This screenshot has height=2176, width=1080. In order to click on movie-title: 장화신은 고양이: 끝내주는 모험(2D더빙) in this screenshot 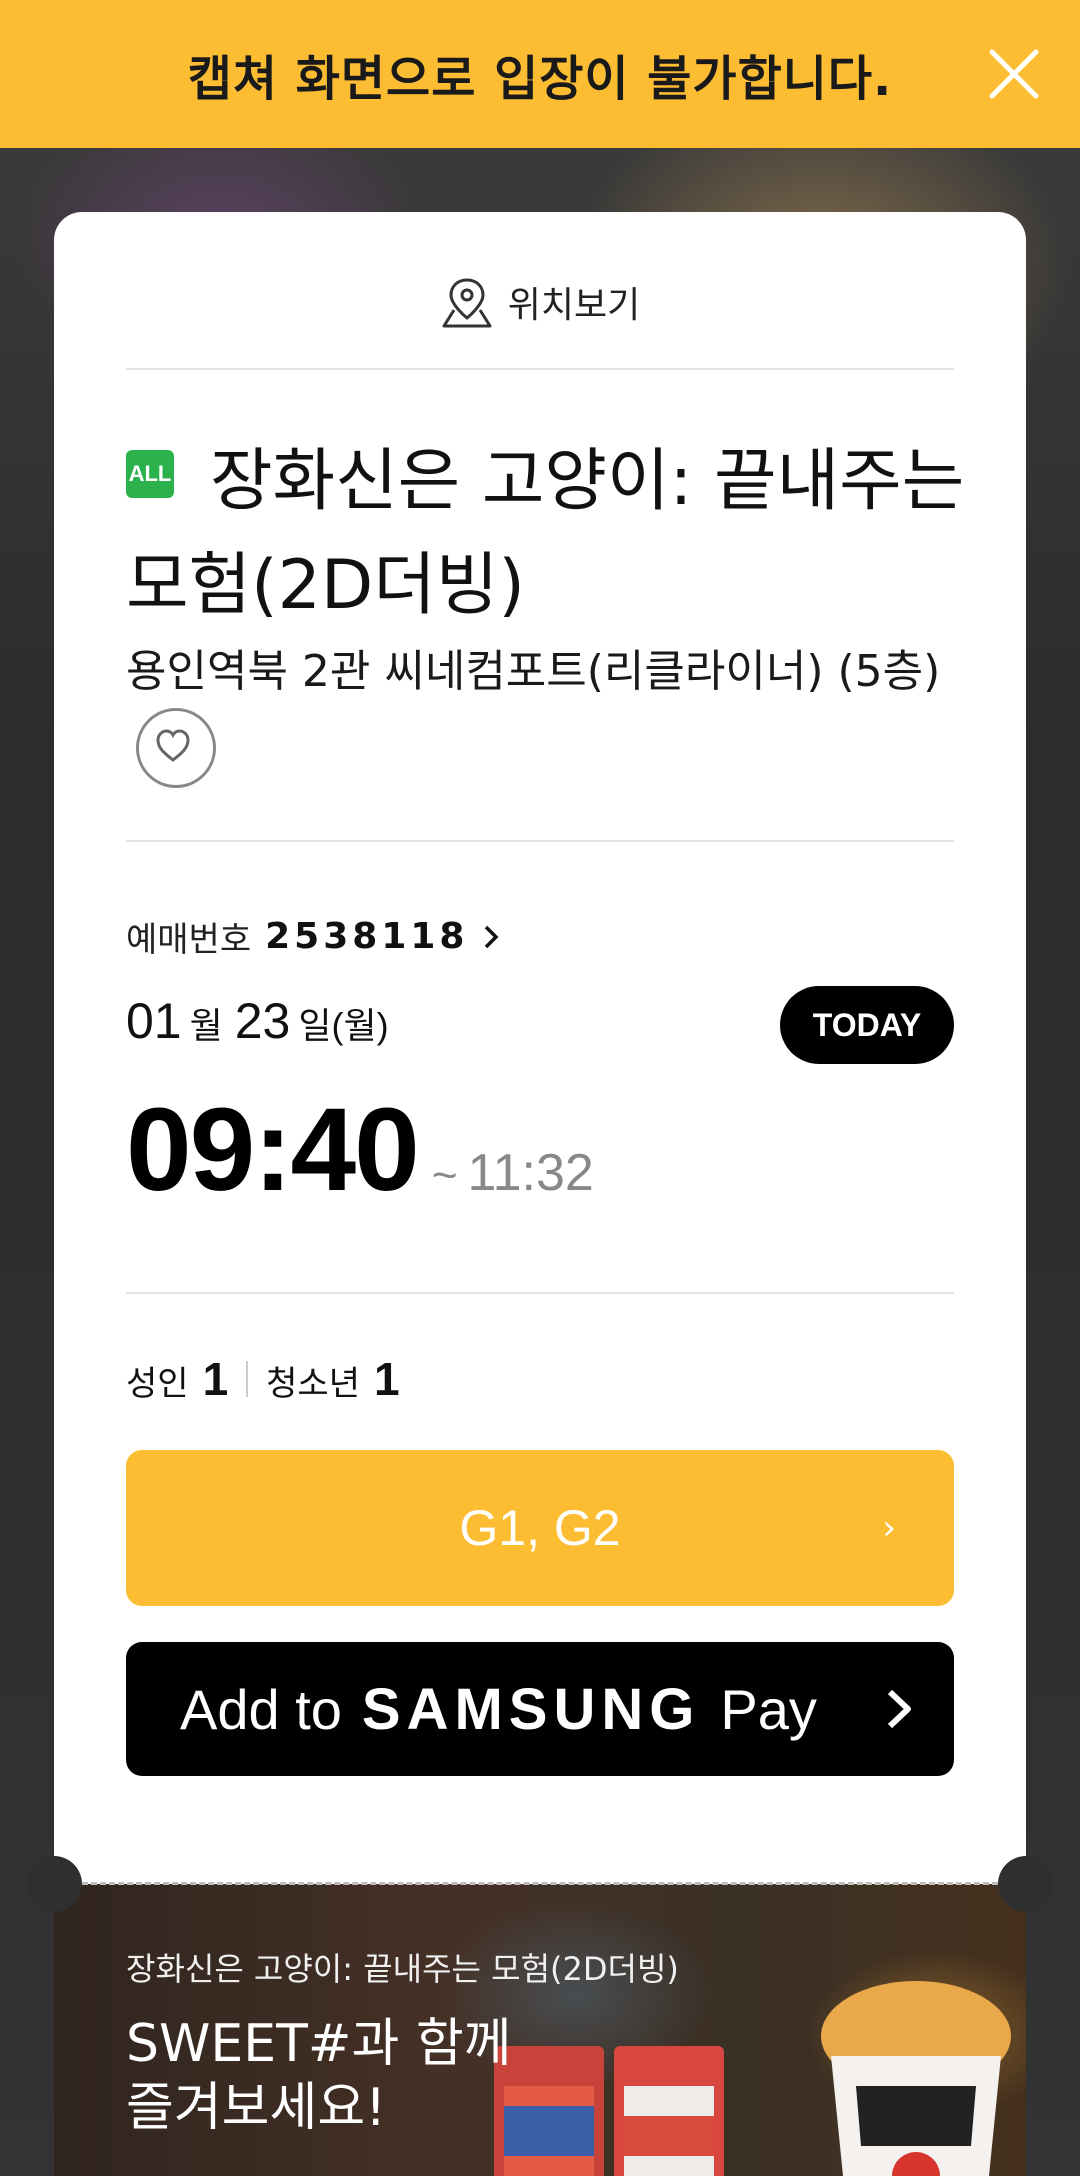, I will do `click(545, 533)`.